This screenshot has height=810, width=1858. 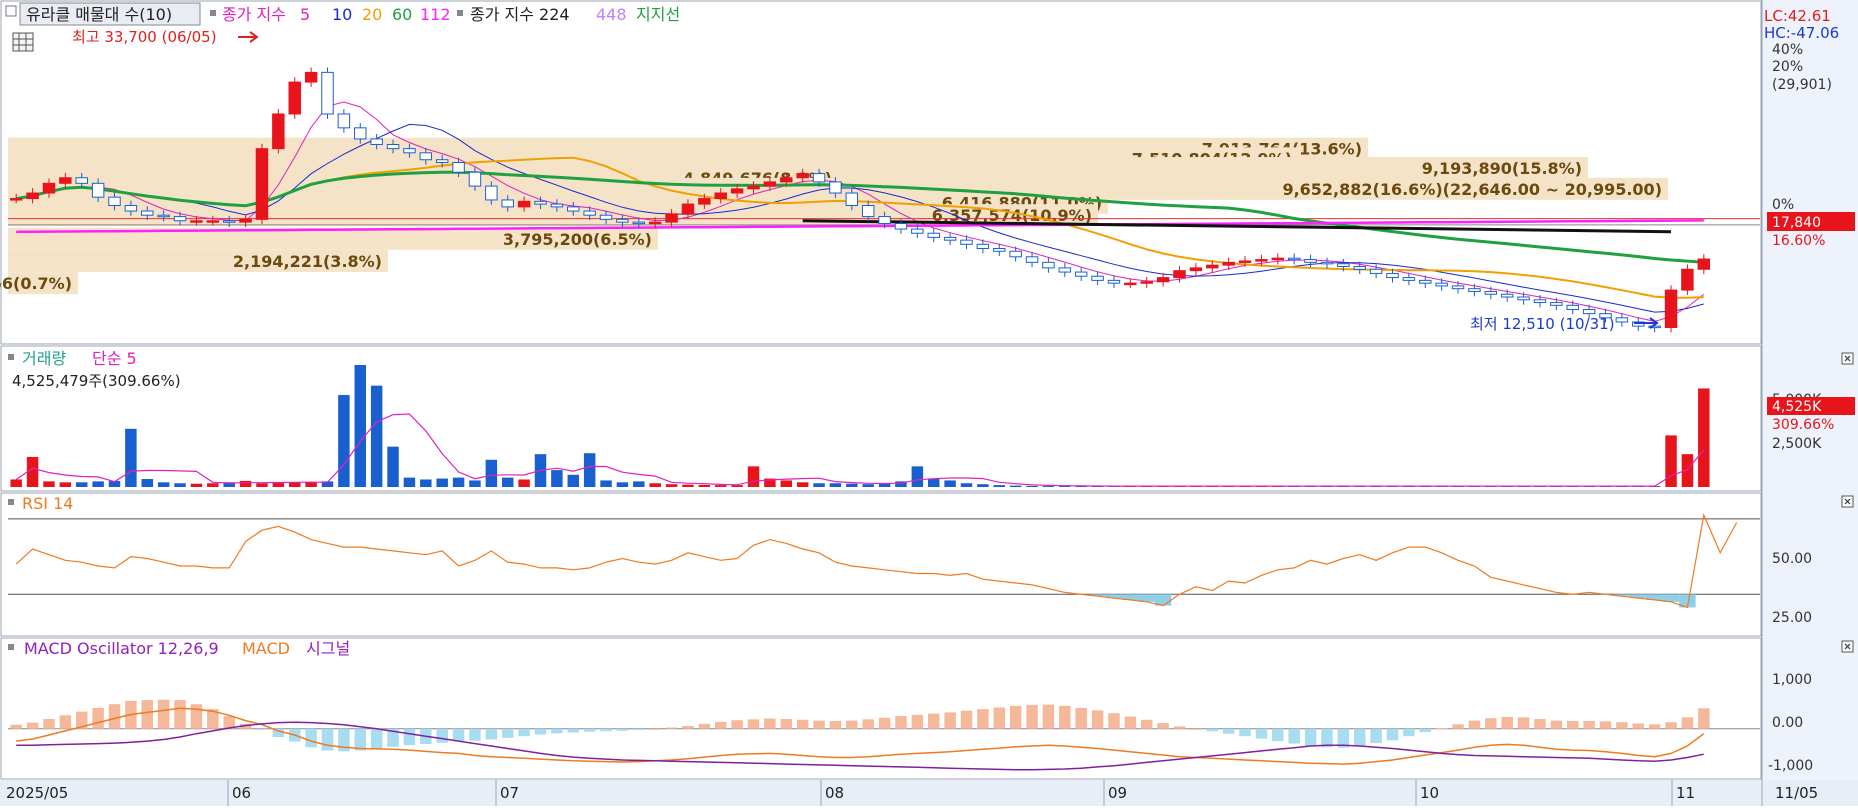 What do you see at coordinates (1802, 85) in the screenshot?
I see `reference-price: (29,901)` at bounding box center [1802, 85].